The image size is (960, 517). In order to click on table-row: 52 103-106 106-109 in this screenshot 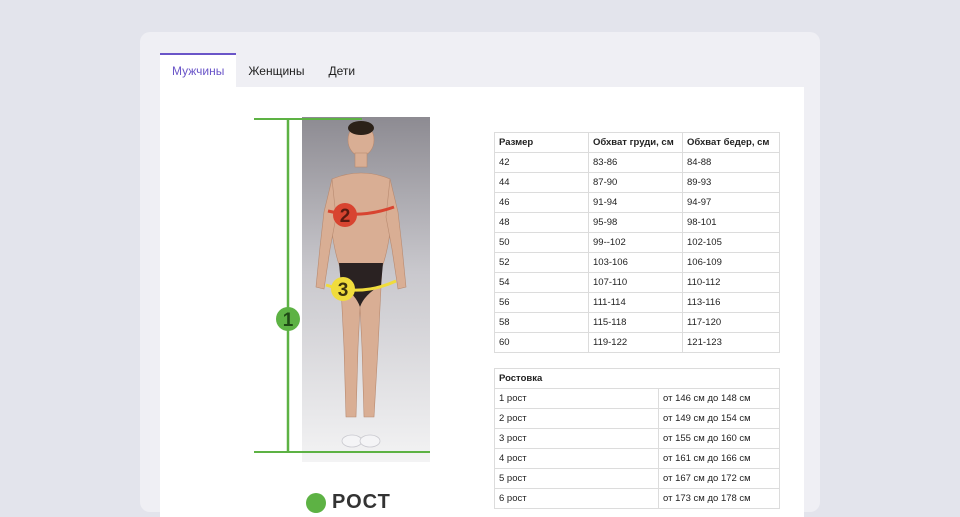, I will do `click(637, 262)`.